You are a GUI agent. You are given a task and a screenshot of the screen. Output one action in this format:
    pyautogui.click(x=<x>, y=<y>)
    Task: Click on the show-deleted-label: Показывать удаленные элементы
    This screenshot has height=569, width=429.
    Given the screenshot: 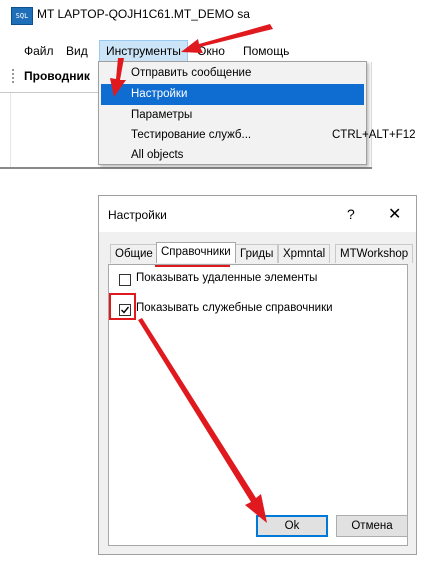 What is the action you would take?
    pyautogui.click(x=226, y=278)
    